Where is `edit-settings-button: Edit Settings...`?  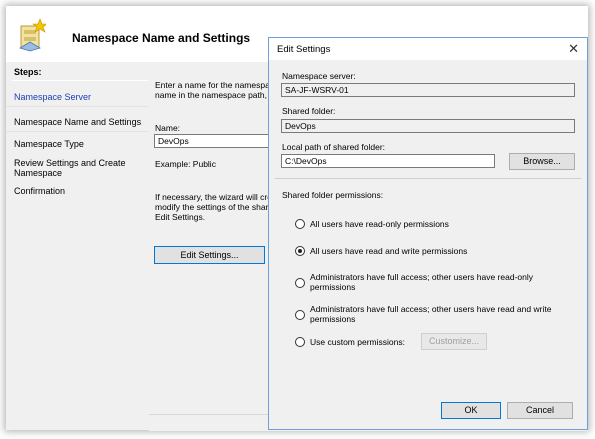 edit-settings-button: Edit Settings... is located at coordinates (209, 255).